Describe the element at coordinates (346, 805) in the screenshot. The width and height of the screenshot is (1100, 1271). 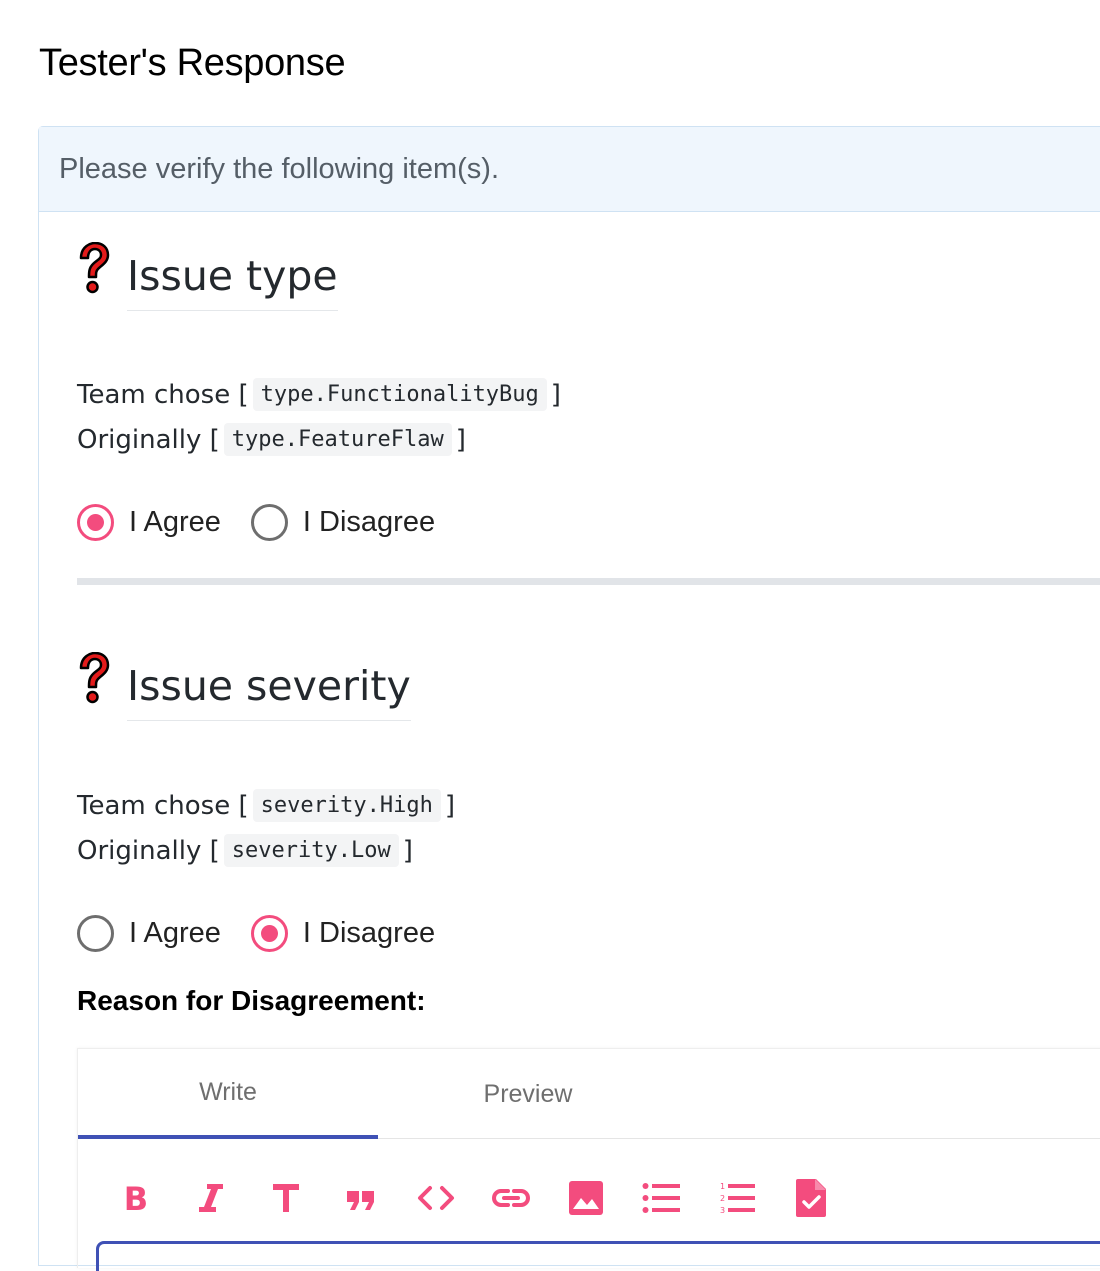
I see `team-chose-value: severity.High` at that location.